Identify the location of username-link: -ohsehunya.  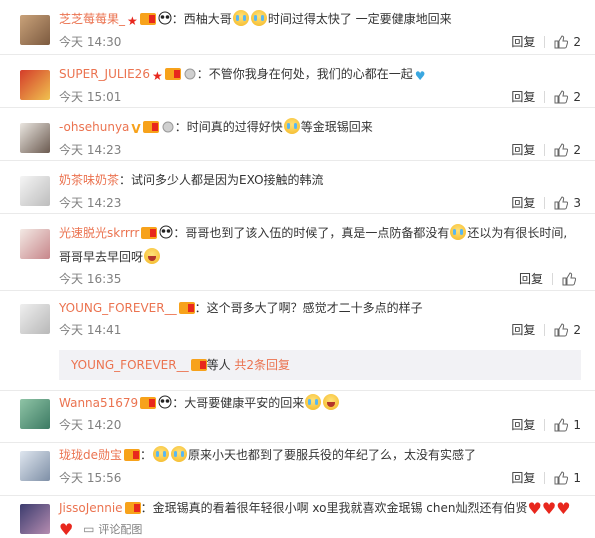
(94, 127).